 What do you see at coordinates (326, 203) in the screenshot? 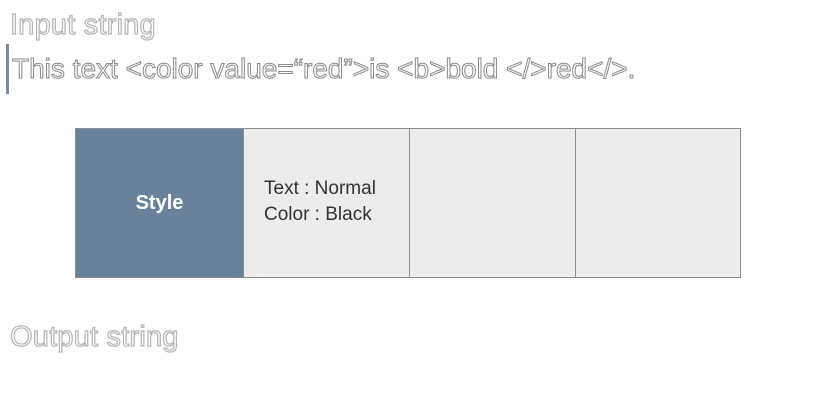
I see `style-cell-1: Text : Normal Color : Black` at bounding box center [326, 203].